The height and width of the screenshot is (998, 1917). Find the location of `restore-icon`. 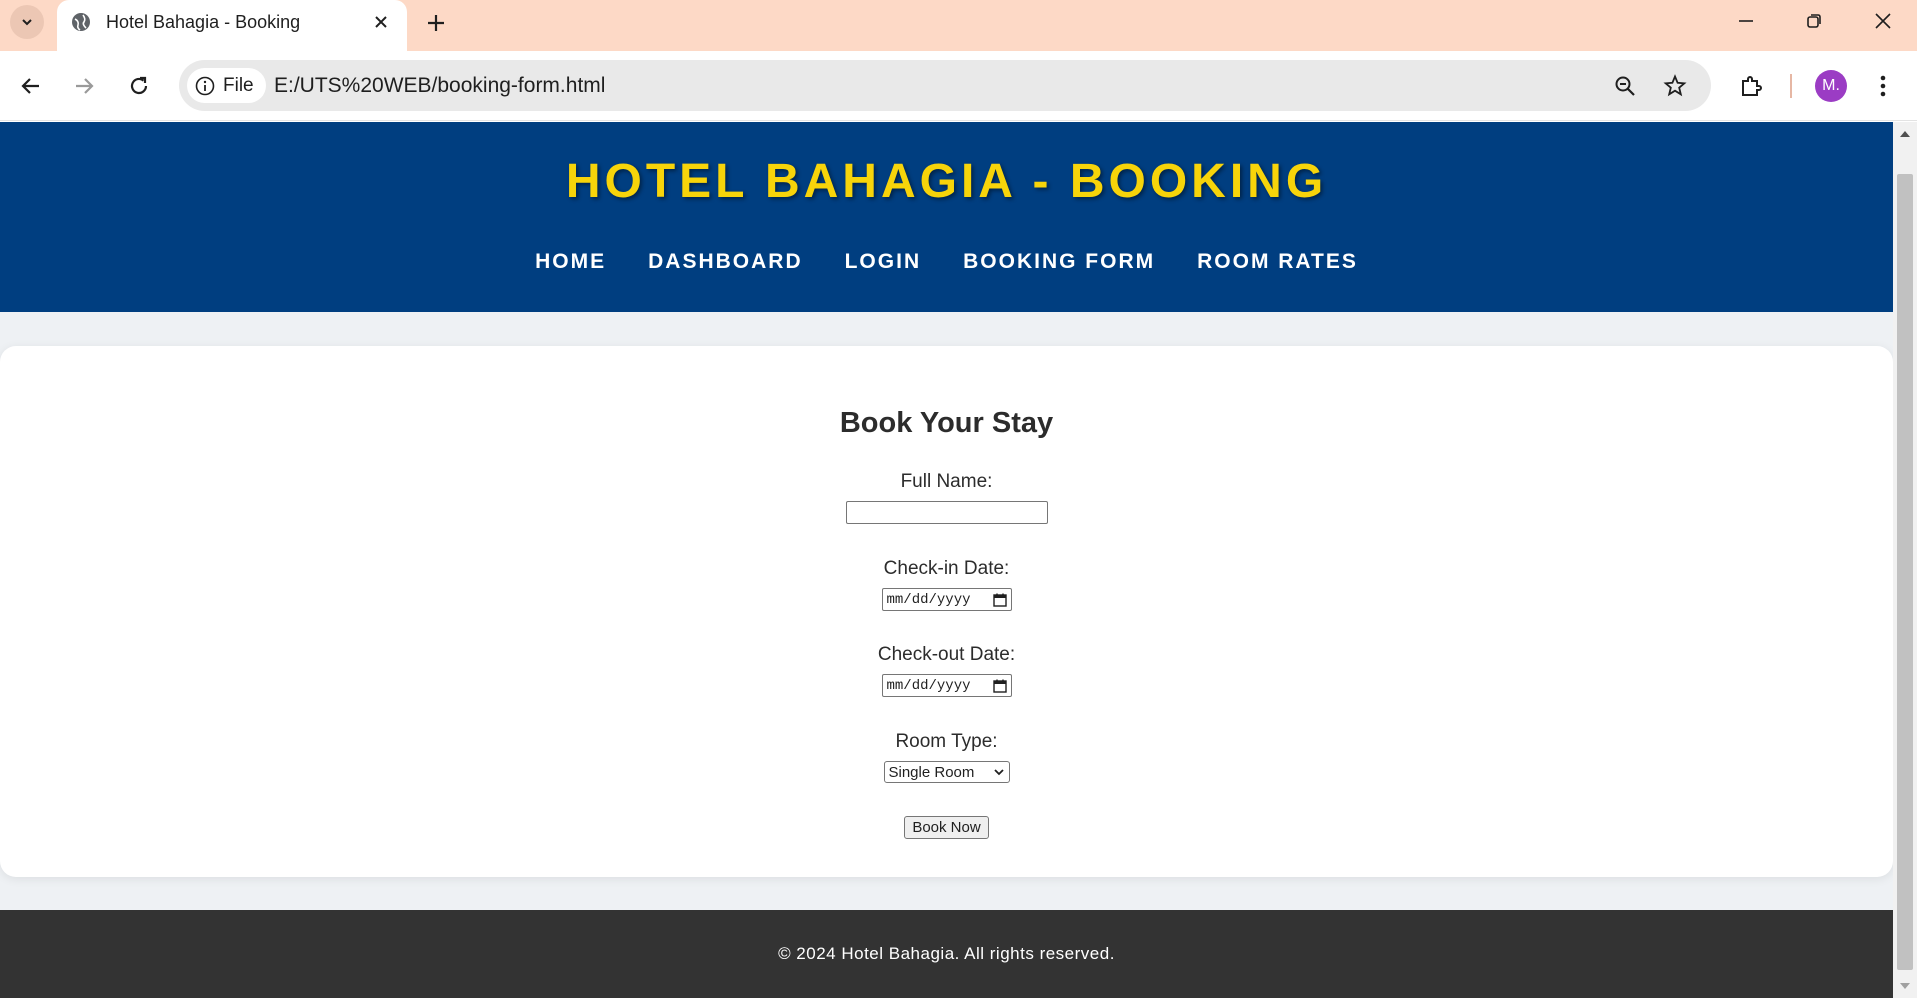

restore-icon is located at coordinates (1814, 21).